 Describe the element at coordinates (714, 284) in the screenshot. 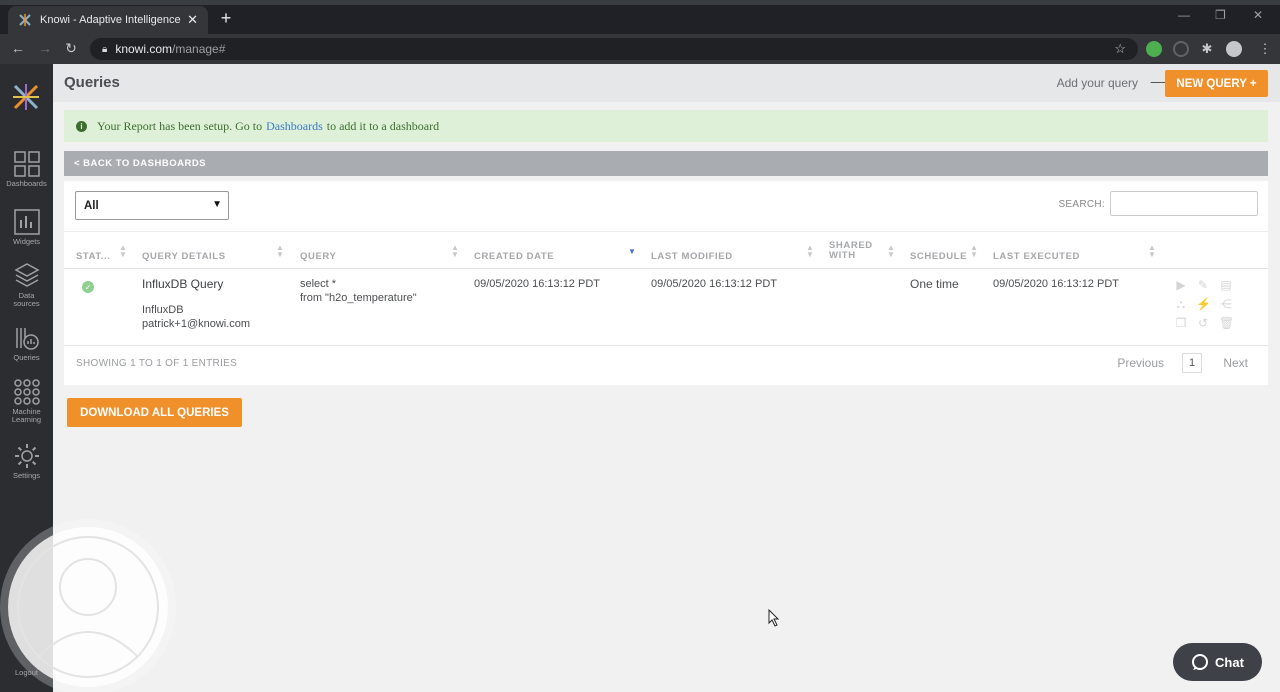

I see `last-modified: 09/05/2020 16:13:12 PDT` at that location.